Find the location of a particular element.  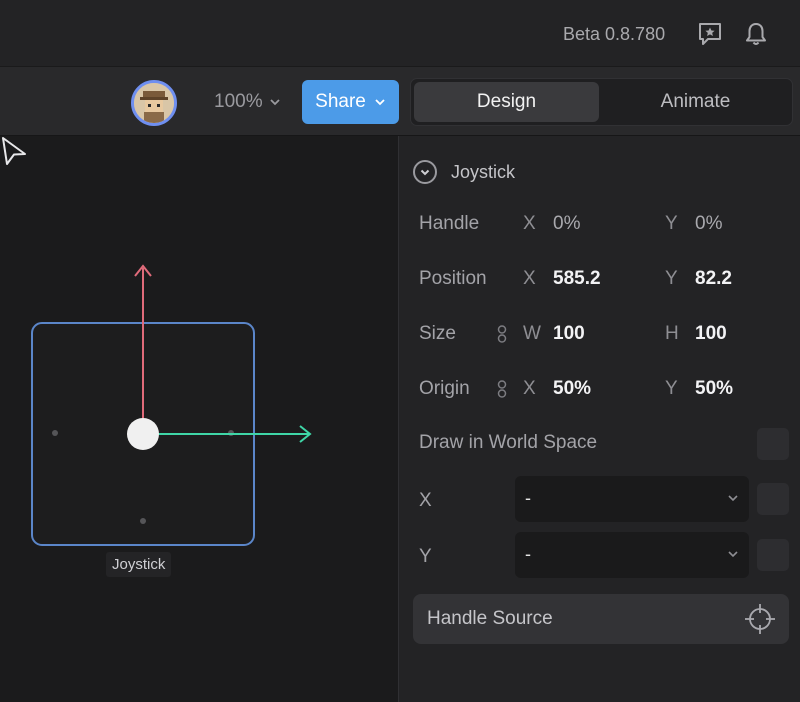

joystick-handle is located at coordinates (143, 434).